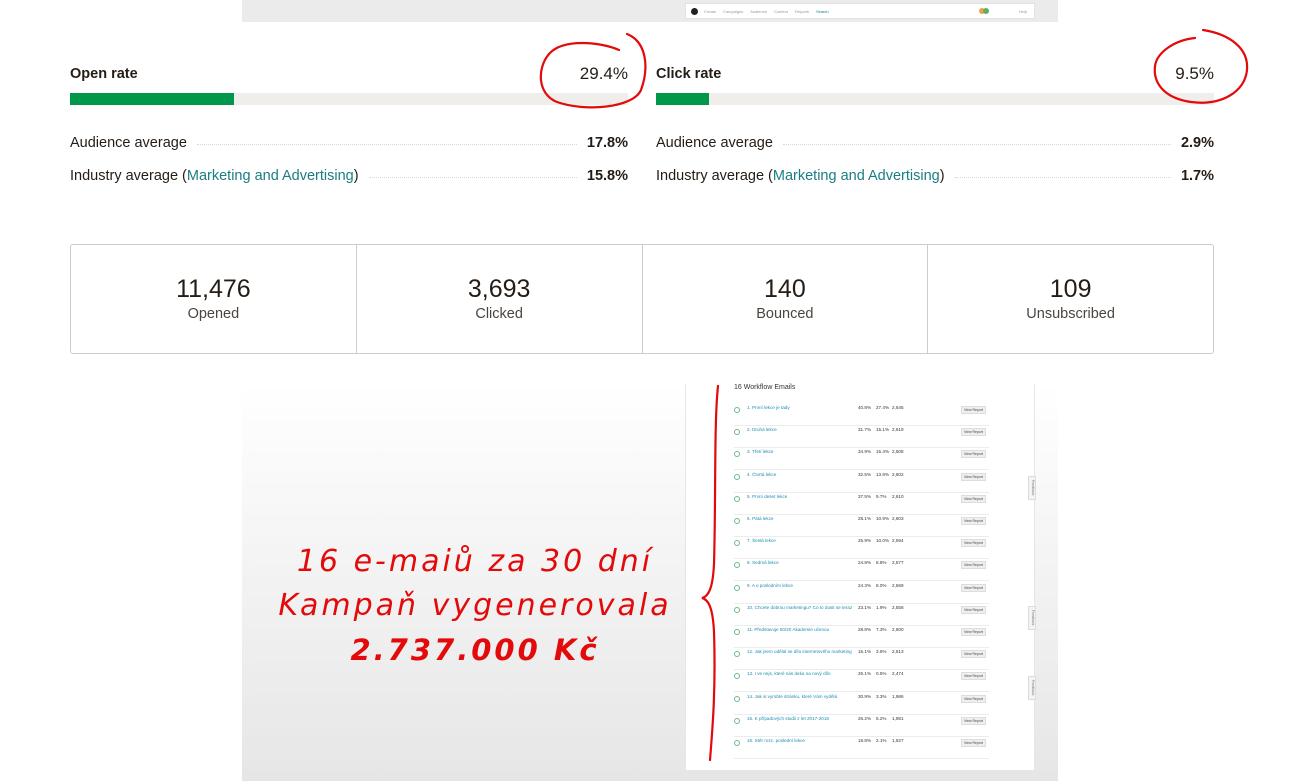 Image resolution: width=1300 pixels, height=781 pixels. I want to click on stat-value: 109, so click(1070, 289).